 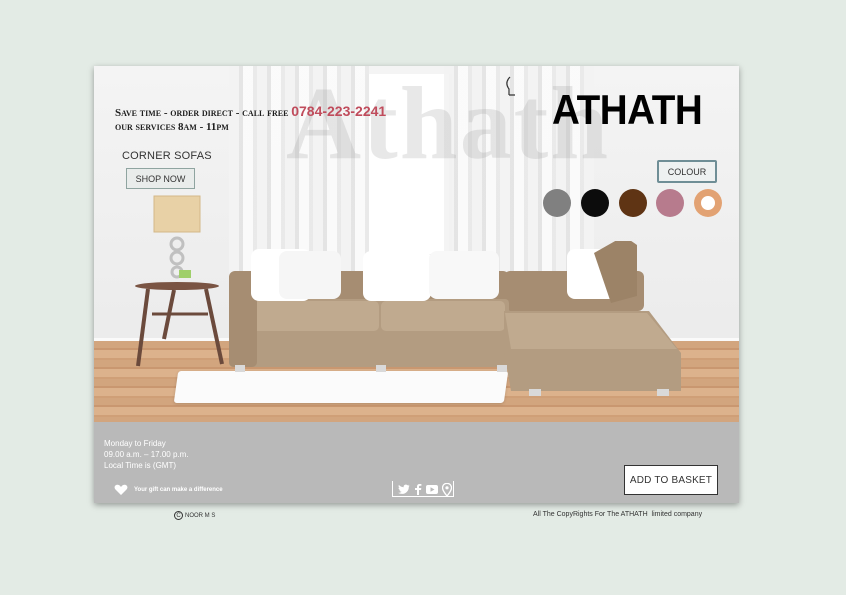 What do you see at coordinates (633, 203) in the screenshot?
I see `swatch-brown` at bounding box center [633, 203].